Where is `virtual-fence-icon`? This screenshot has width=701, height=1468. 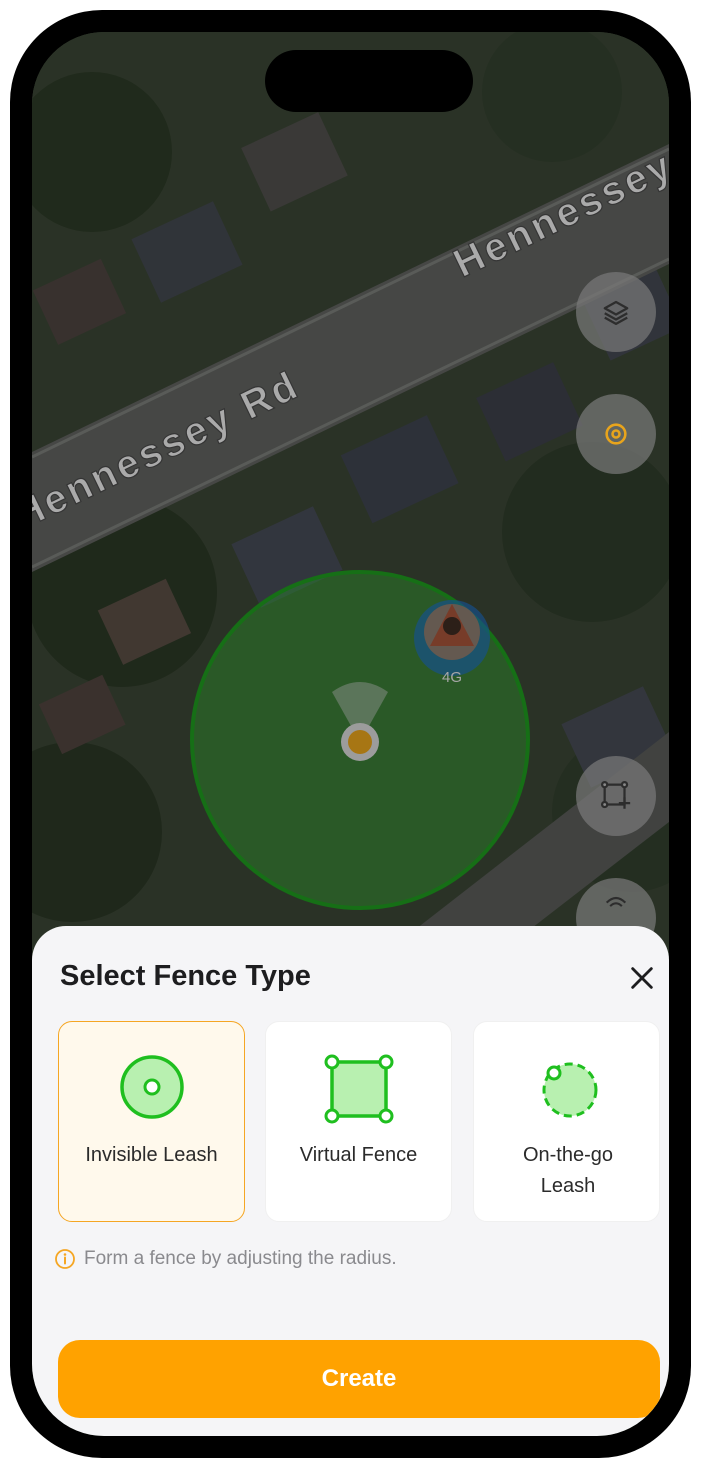
virtual-fence-icon is located at coordinates (359, 1089).